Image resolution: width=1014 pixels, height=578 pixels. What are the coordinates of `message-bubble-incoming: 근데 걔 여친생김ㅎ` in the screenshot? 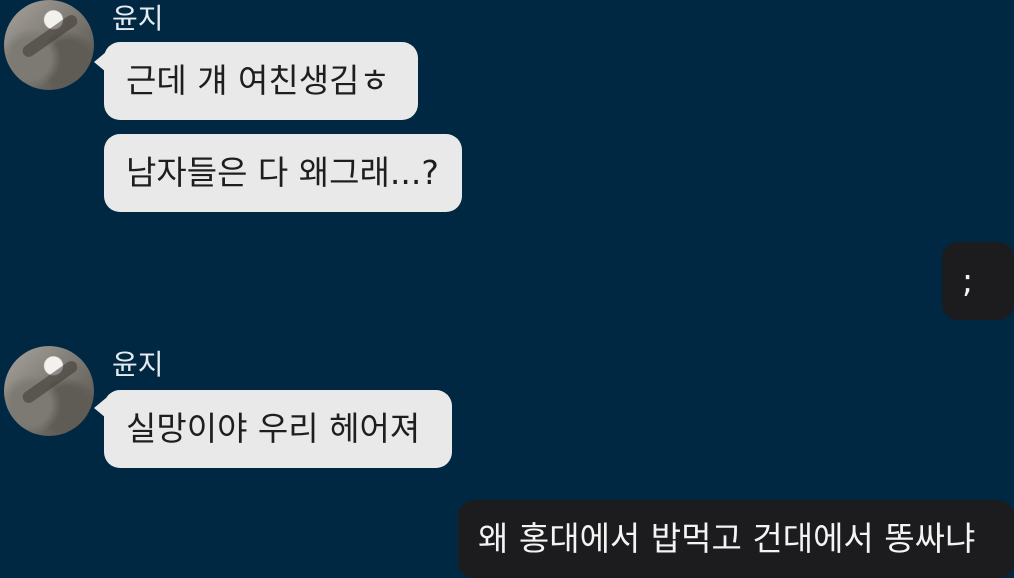 It's located at (261, 81).